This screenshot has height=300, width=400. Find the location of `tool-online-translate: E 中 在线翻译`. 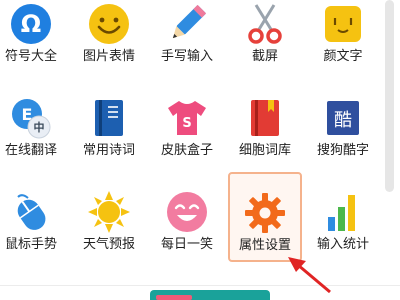

tool-online-translate: E 中 在线翻译 is located at coordinates (34, 123).